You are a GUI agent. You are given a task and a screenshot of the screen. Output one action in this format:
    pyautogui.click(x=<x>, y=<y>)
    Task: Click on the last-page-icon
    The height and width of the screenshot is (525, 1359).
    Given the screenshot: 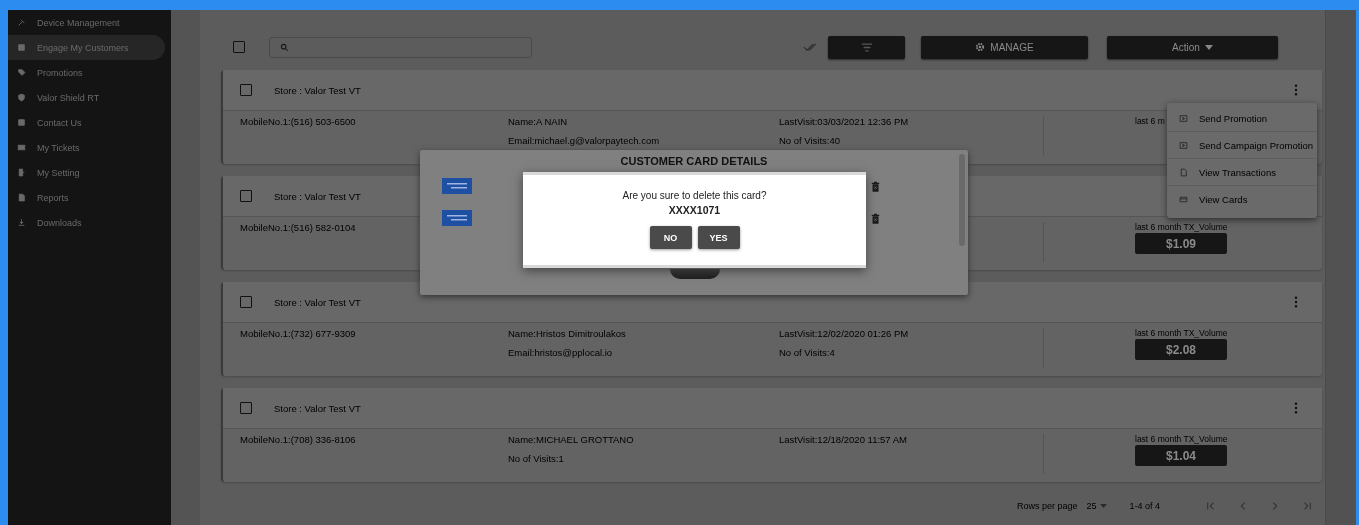 What is the action you would take?
    pyautogui.click(x=1307, y=506)
    